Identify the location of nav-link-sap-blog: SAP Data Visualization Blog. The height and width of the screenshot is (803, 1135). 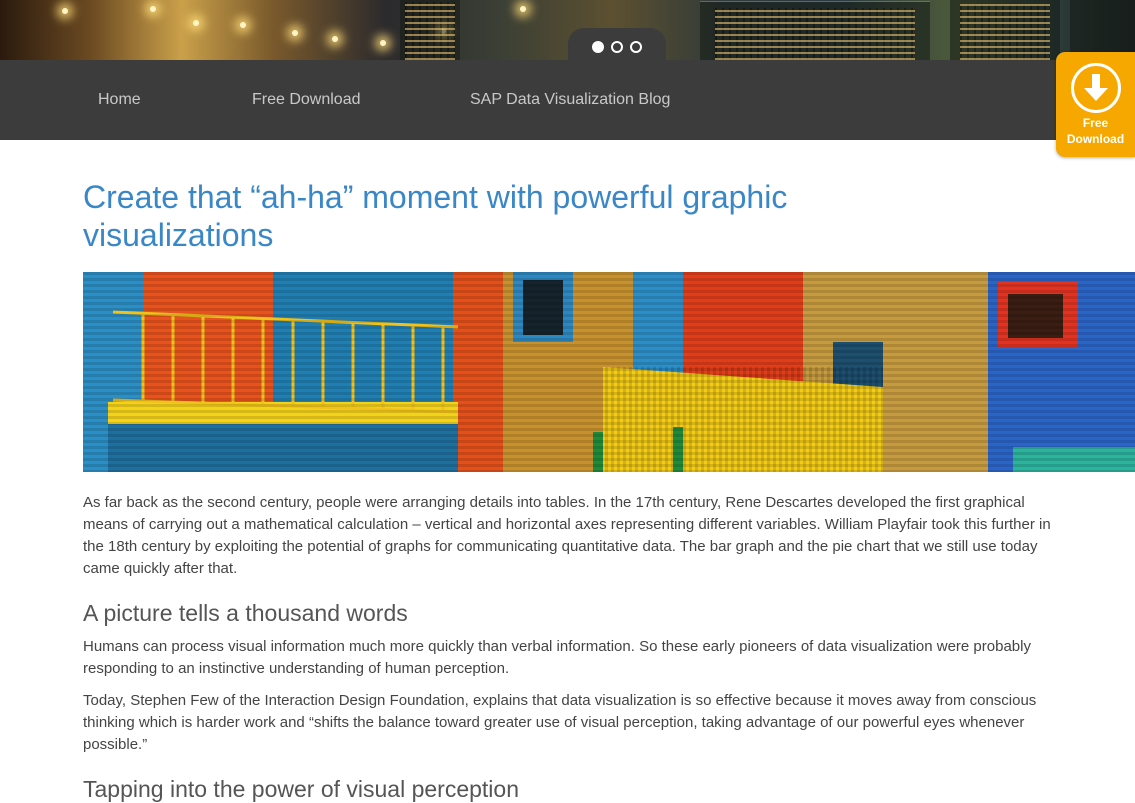
(570, 100).